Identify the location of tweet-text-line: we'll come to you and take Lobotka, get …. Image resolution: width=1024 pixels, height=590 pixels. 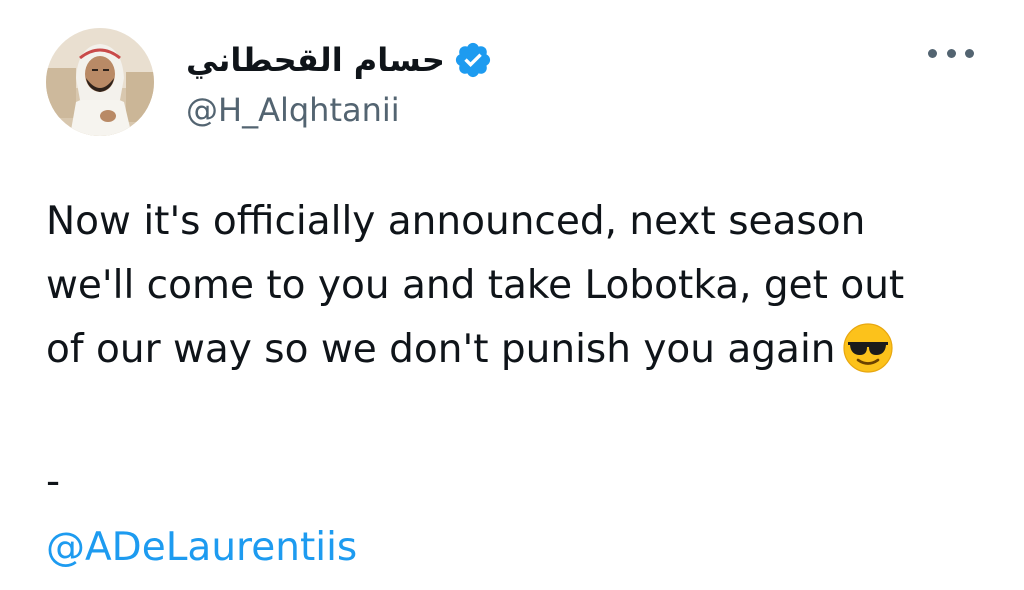
(475, 285).